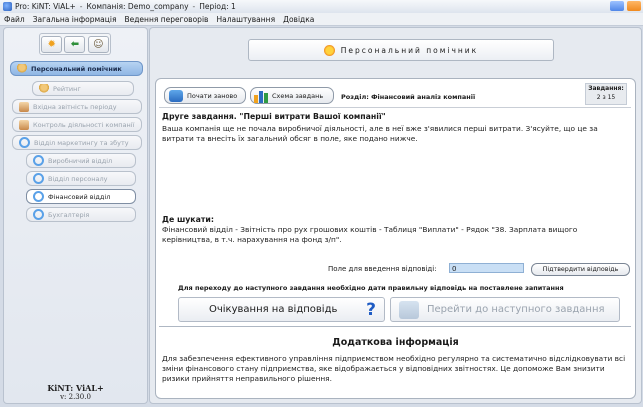 The image size is (643, 407). I want to click on sidebar-item-finance: Фінансовий відділ, so click(81, 196).